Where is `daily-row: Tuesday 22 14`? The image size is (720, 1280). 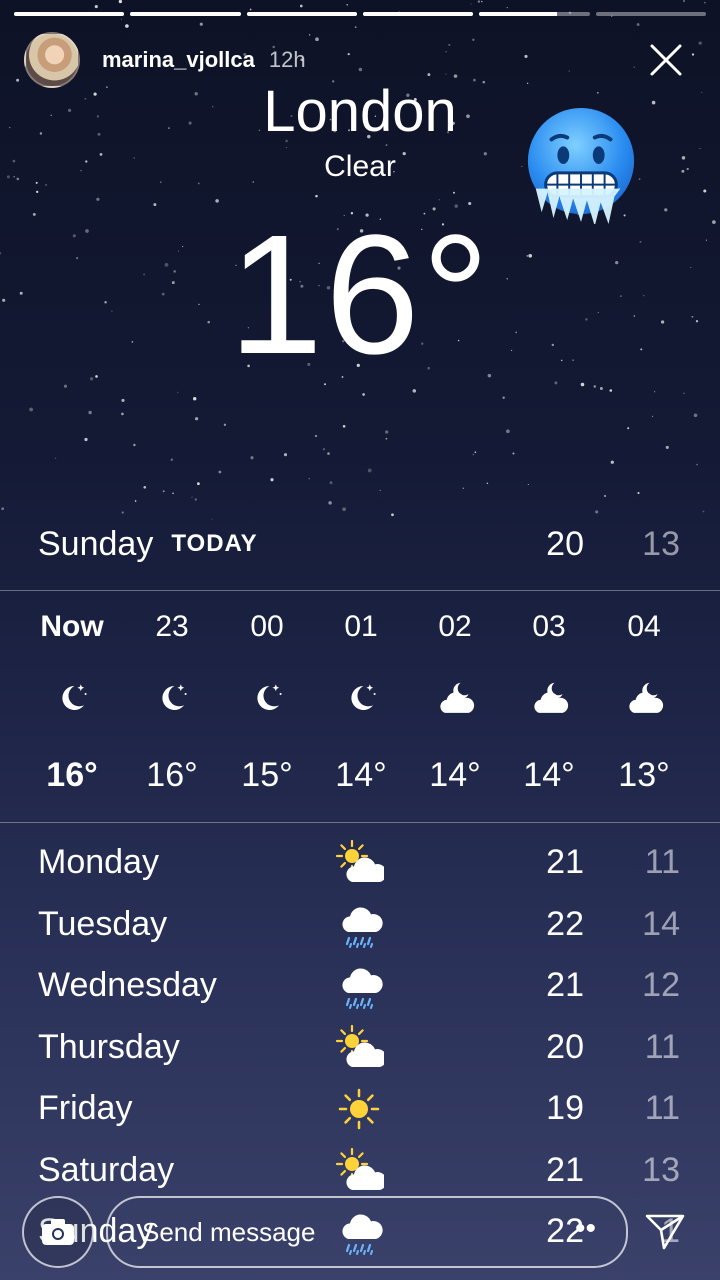
daily-row: Tuesday 22 14 is located at coordinates (359, 925).